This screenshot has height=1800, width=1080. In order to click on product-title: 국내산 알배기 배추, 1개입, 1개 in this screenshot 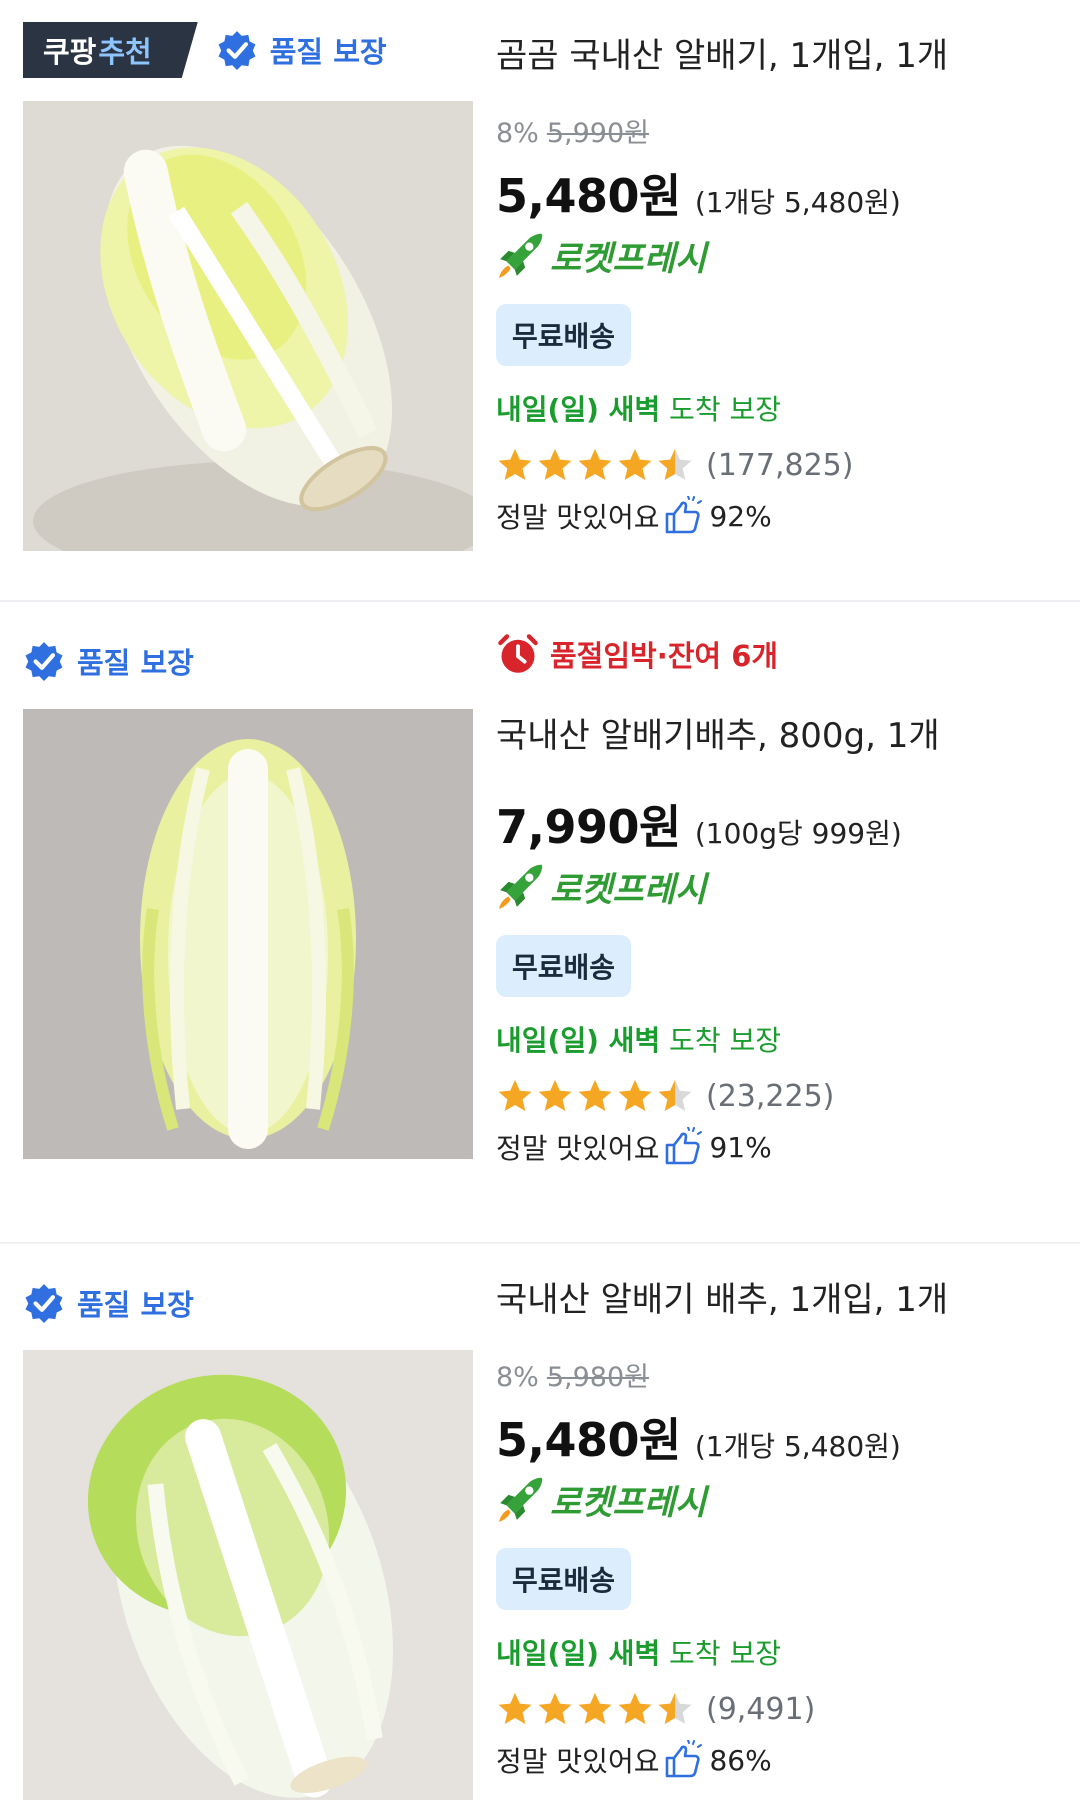, I will do `click(776, 1296)`.